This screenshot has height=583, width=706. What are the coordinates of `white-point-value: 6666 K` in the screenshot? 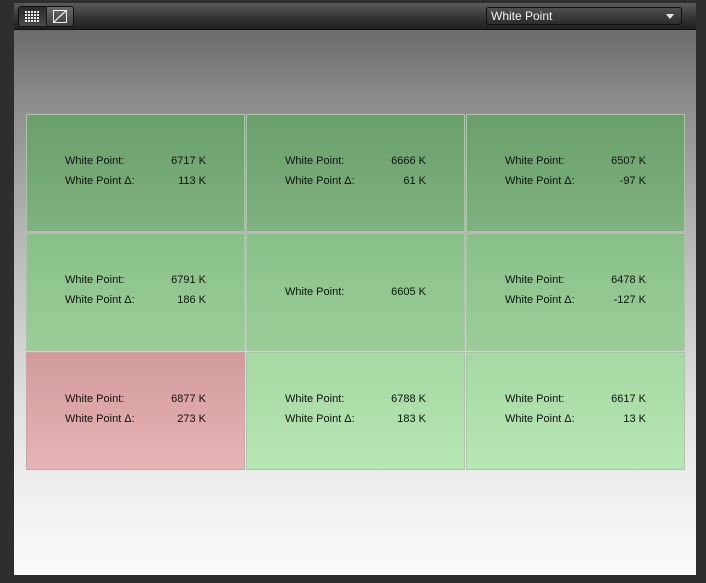 It's located at (408, 161).